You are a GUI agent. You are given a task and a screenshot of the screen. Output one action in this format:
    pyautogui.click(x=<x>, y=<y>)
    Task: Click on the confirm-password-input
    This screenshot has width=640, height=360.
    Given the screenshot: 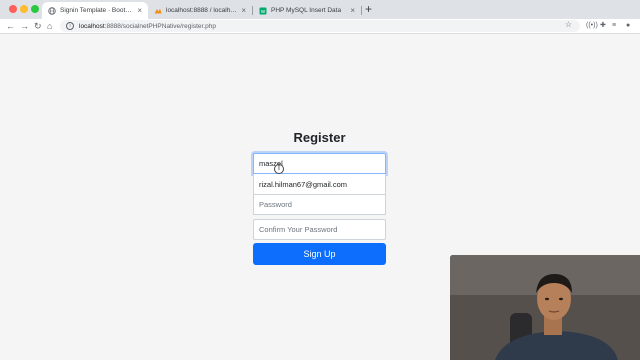 What is the action you would take?
    pyautogui.click(x=319, y=229)
    